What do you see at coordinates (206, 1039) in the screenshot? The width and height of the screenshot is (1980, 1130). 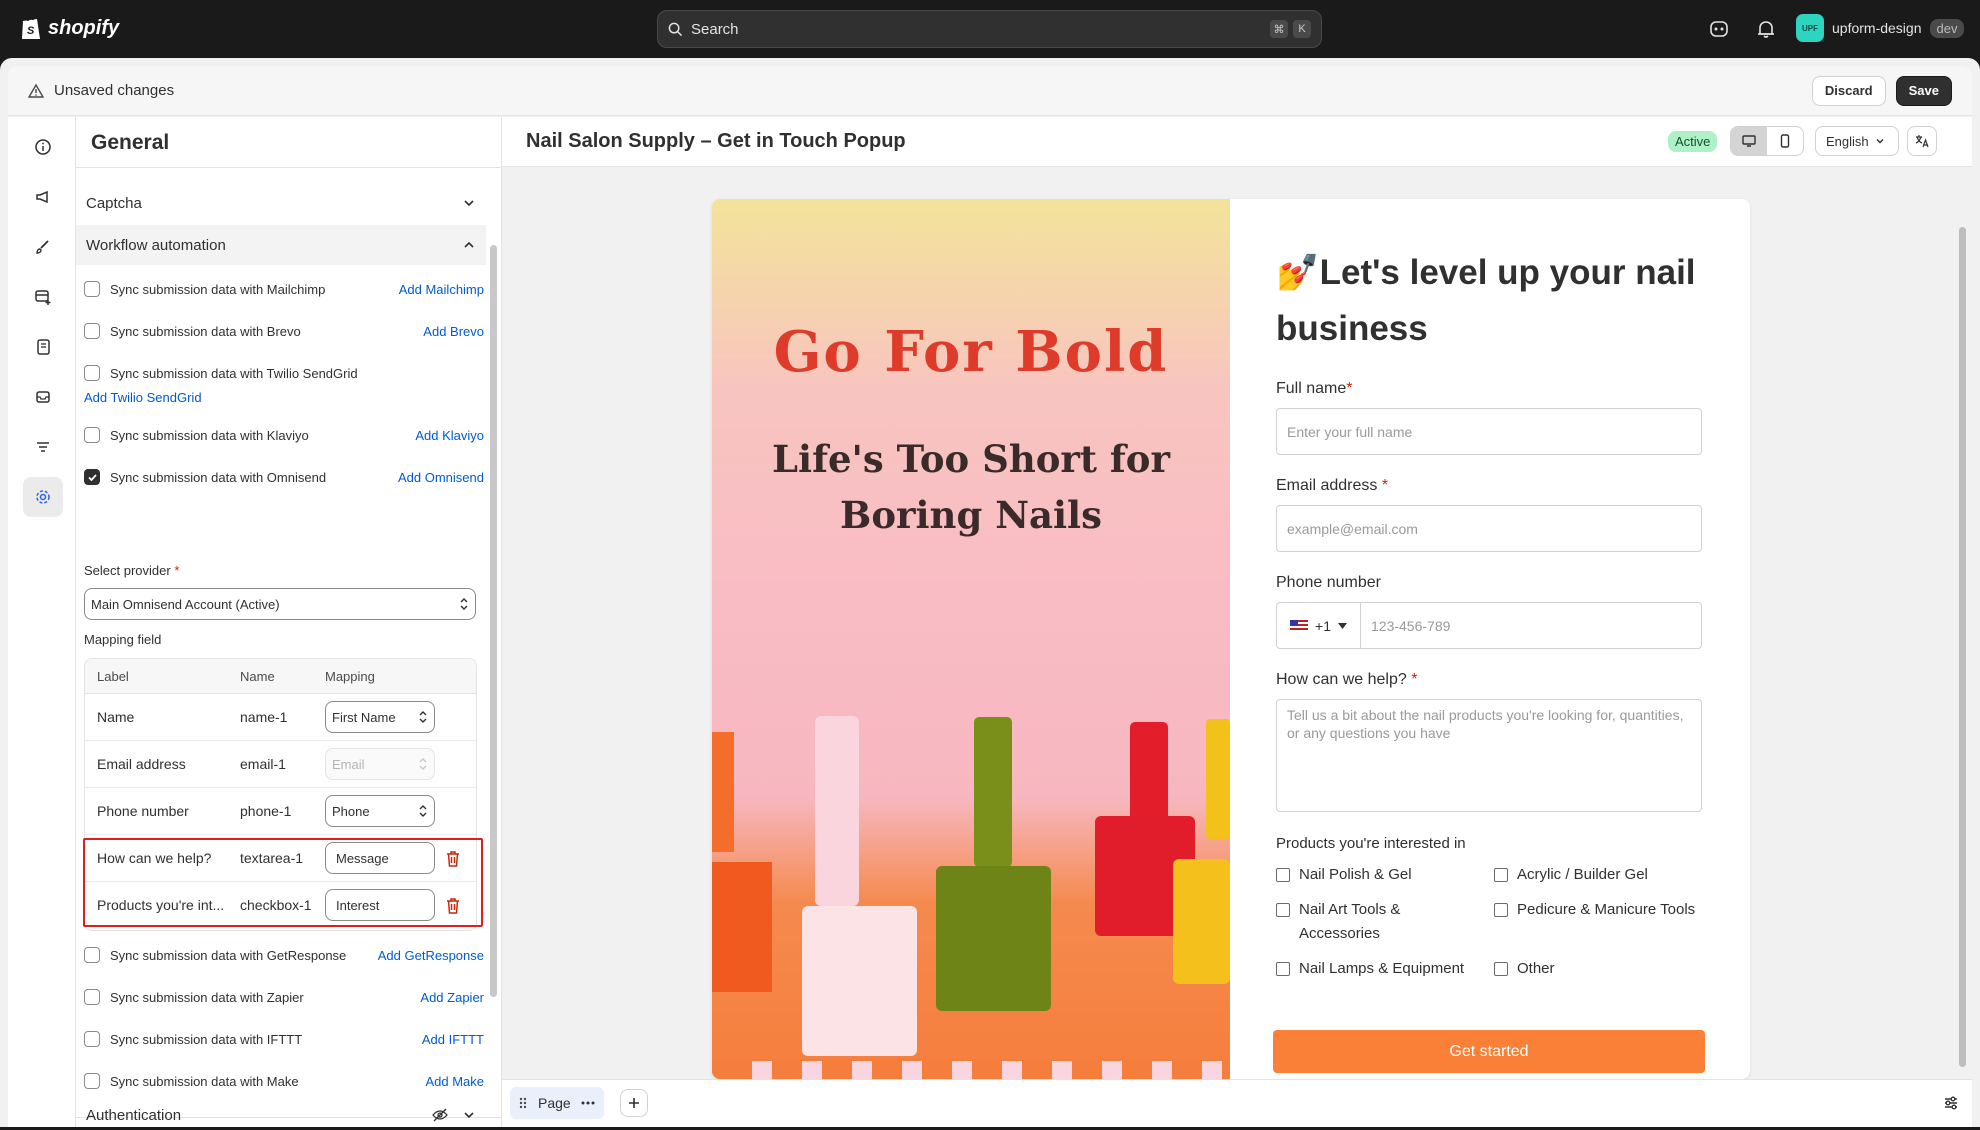 I see `ifttt-label: Sync submission data with IFTTT` at bounding box center [206, 1039].